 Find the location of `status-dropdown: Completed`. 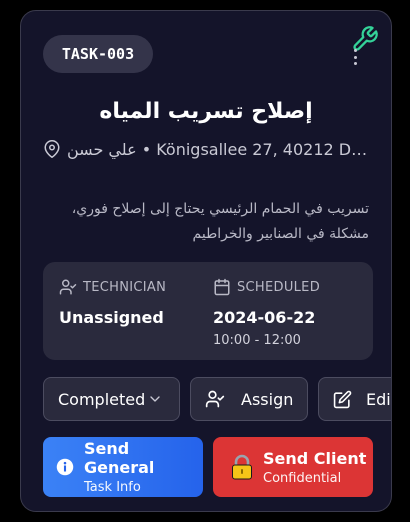

status-dropdown: Completed is located at coordinates (111, 399).